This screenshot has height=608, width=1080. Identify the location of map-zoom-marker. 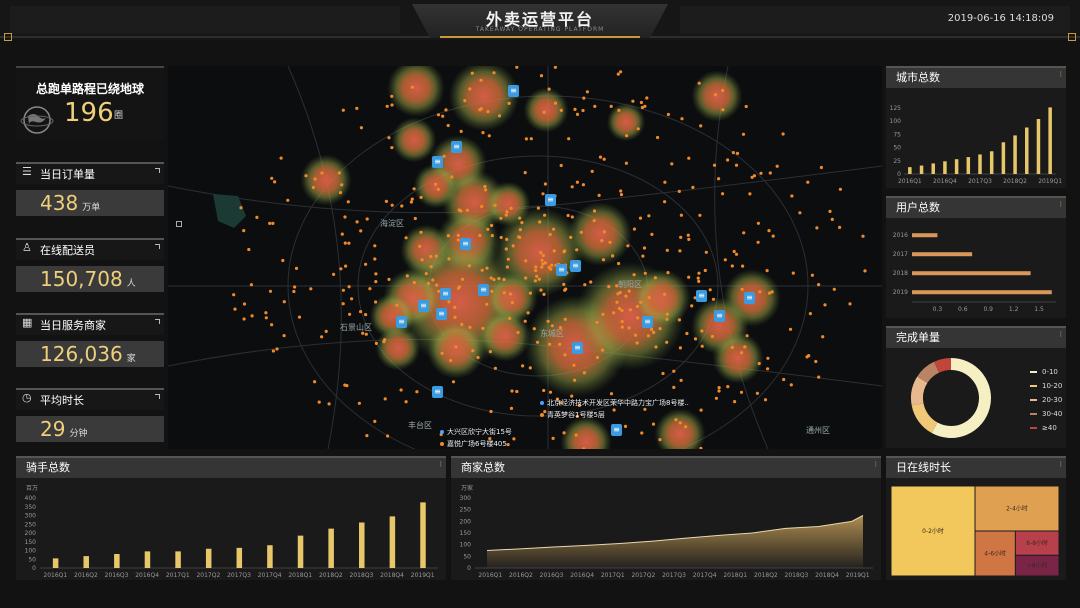
(179, 224).